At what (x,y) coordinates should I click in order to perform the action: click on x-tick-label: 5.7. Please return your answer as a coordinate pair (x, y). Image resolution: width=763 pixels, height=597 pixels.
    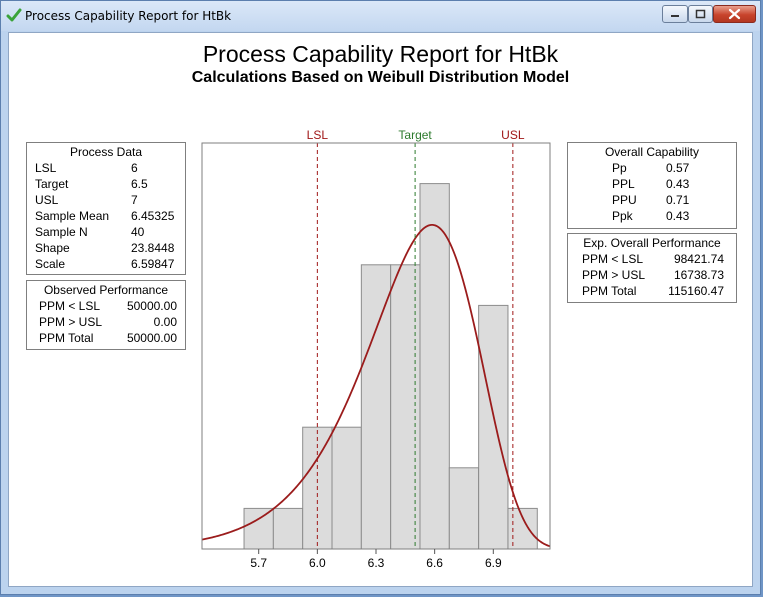
    Looking at the image, I should click on (258, 563).